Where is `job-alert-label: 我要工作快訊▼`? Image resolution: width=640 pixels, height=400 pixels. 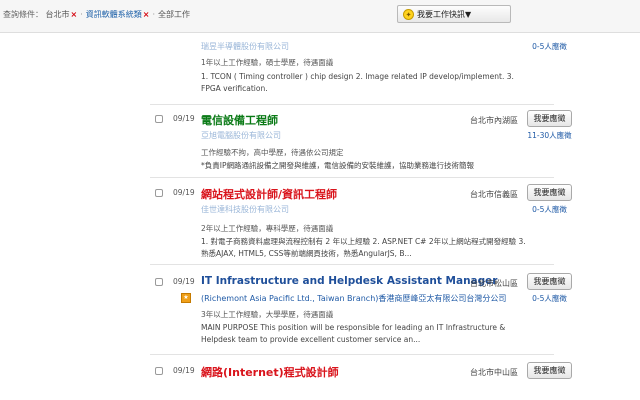 job-alert-label: 我要工作快訊▼ is located at coordinates (444, 14).